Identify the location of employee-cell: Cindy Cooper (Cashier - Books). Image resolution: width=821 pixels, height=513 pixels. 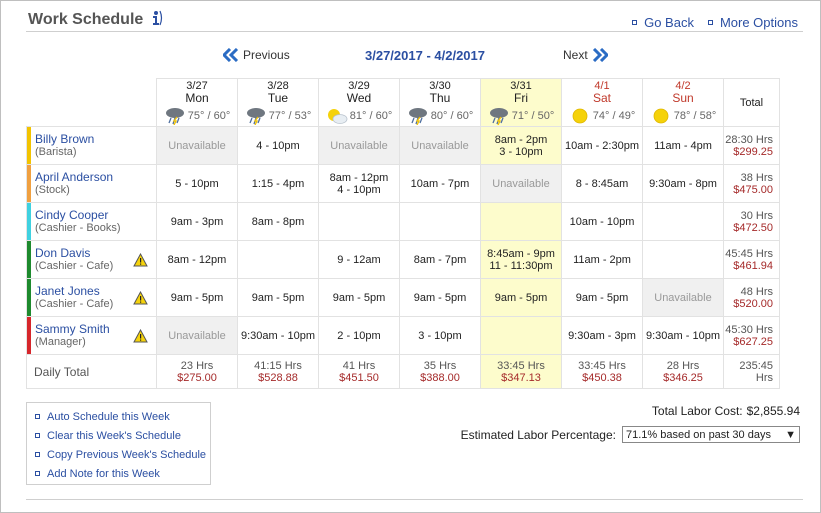
(91, 221).